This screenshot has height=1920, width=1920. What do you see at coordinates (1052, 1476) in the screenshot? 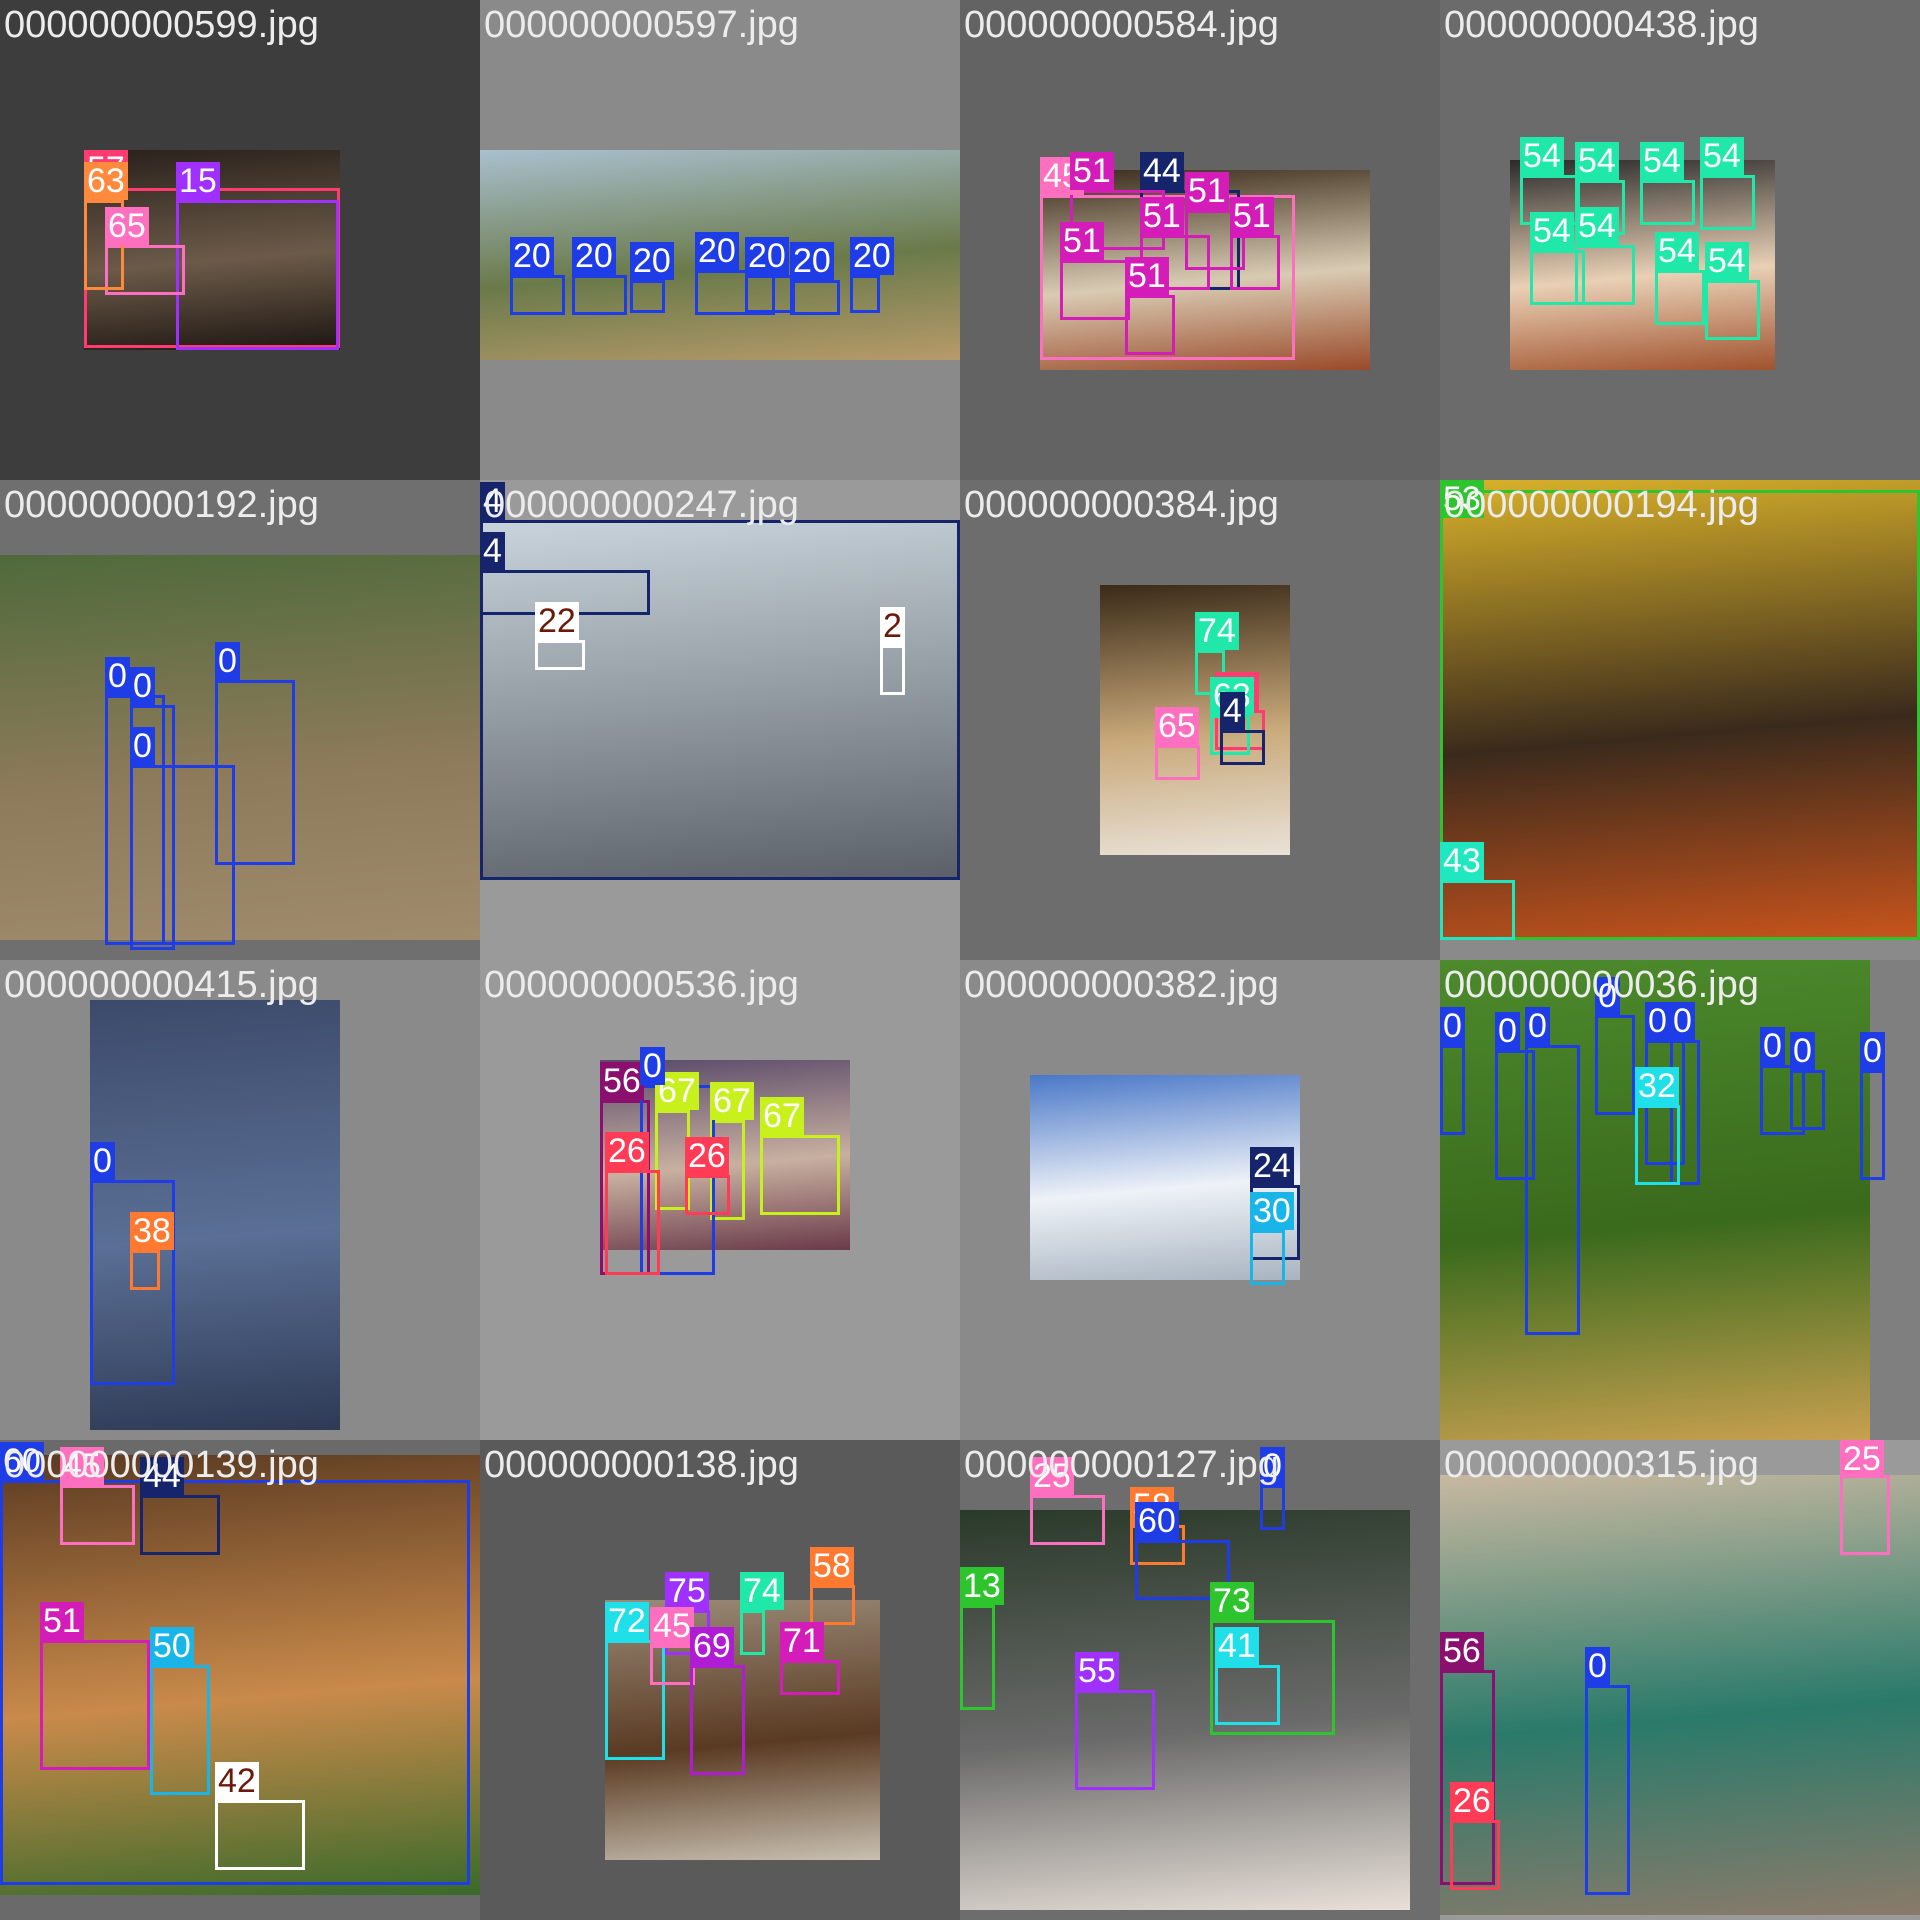
I see `detection-label: 25` at bounding box center [1052, 1476].